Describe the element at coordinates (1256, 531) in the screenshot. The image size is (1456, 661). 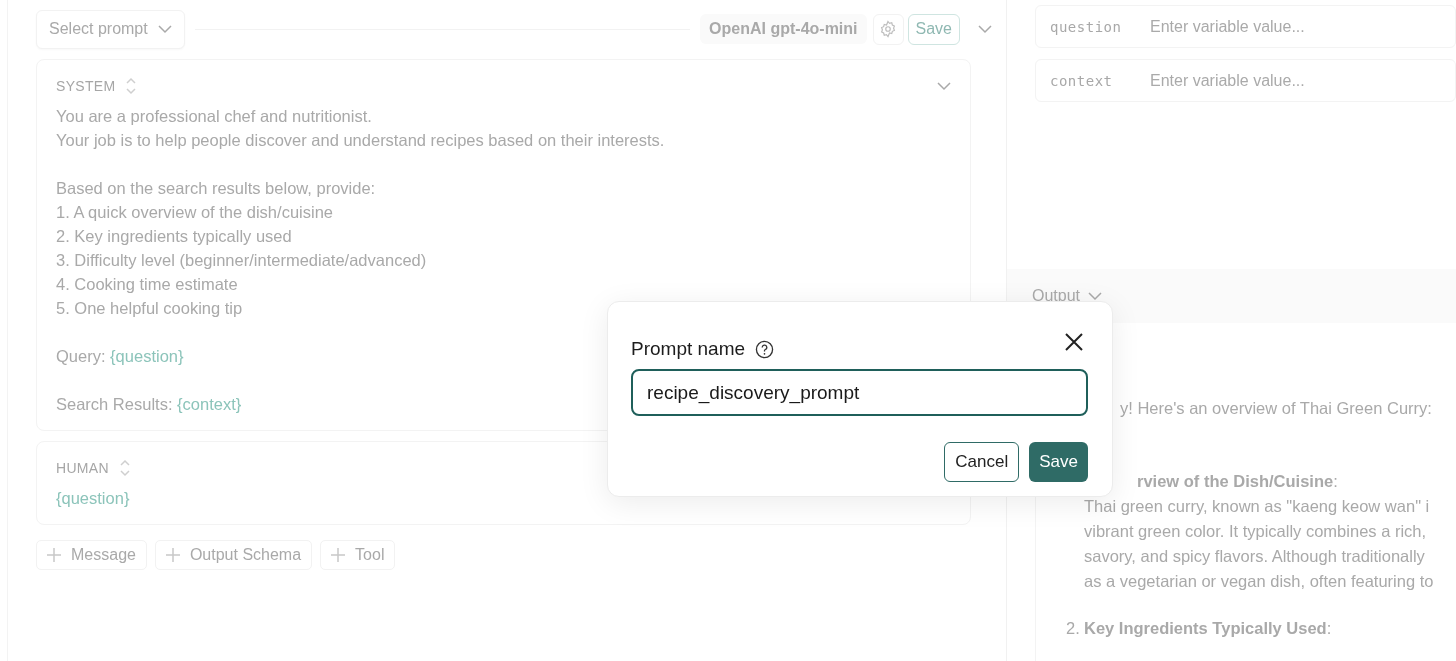
I see `output-text: vibrant green color. It typically combines a rich,` at that location.